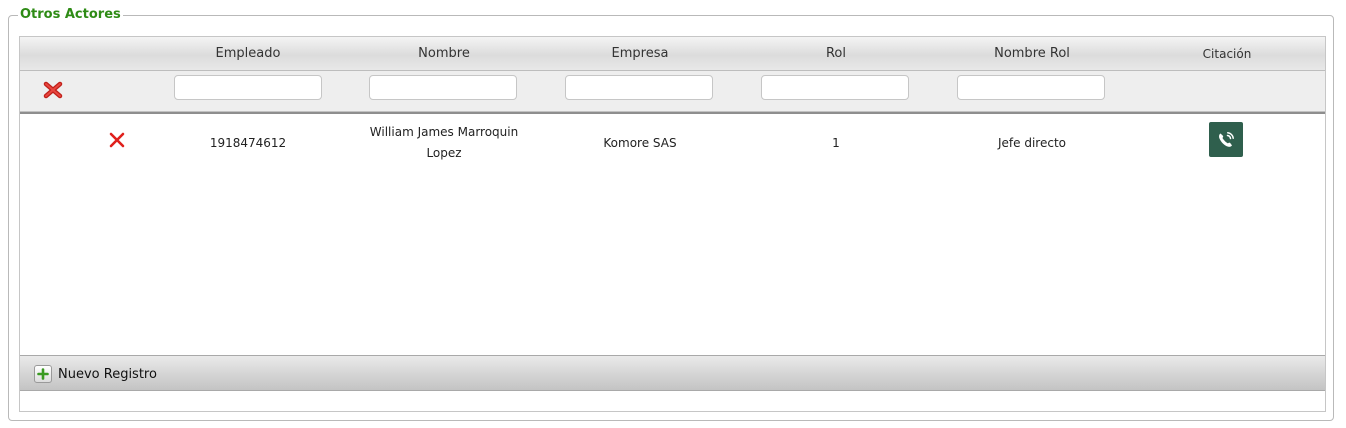 Image resolution: width=1346 pixels, height=428 pixels. Describe the element at coordinates (70, 15) in the screenshot. I see `section-title: Otros Actores` at that location.